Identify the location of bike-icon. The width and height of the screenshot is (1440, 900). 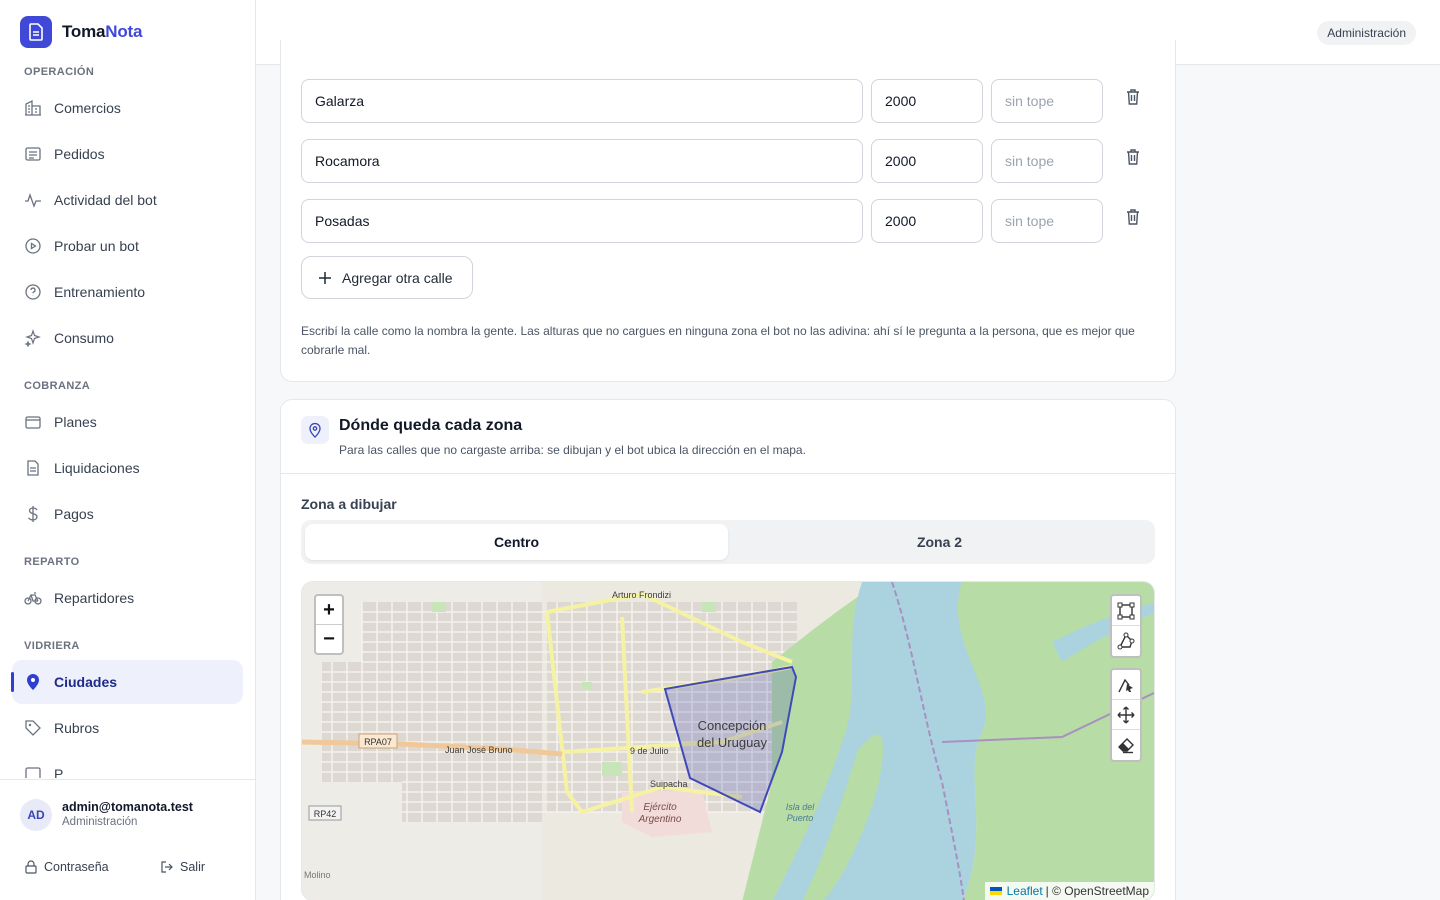
(33, 598).